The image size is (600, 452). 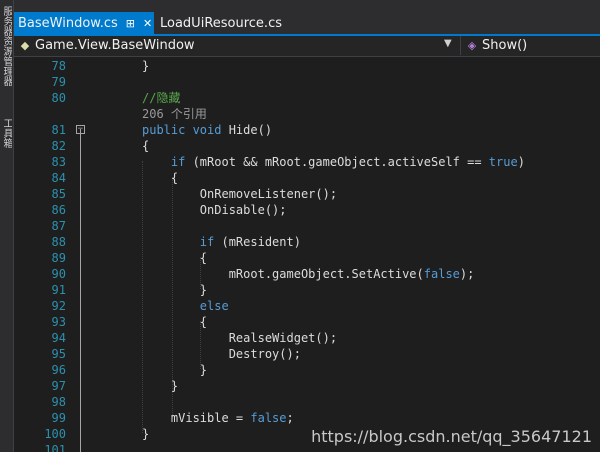 What do you see at coordinates (182, 130) in the screenshot?
I see `keyword-token: public void` at bounding box center [182, 130].